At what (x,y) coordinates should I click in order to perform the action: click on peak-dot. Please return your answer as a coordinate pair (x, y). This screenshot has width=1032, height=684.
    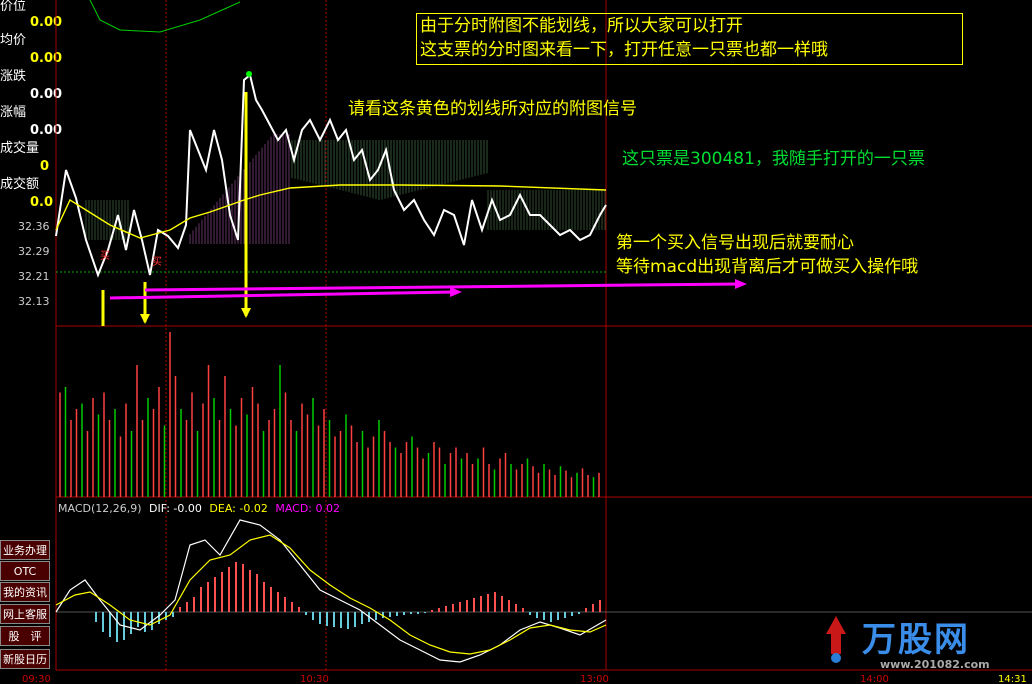
    Looking at the image, I should click on (249, 74).